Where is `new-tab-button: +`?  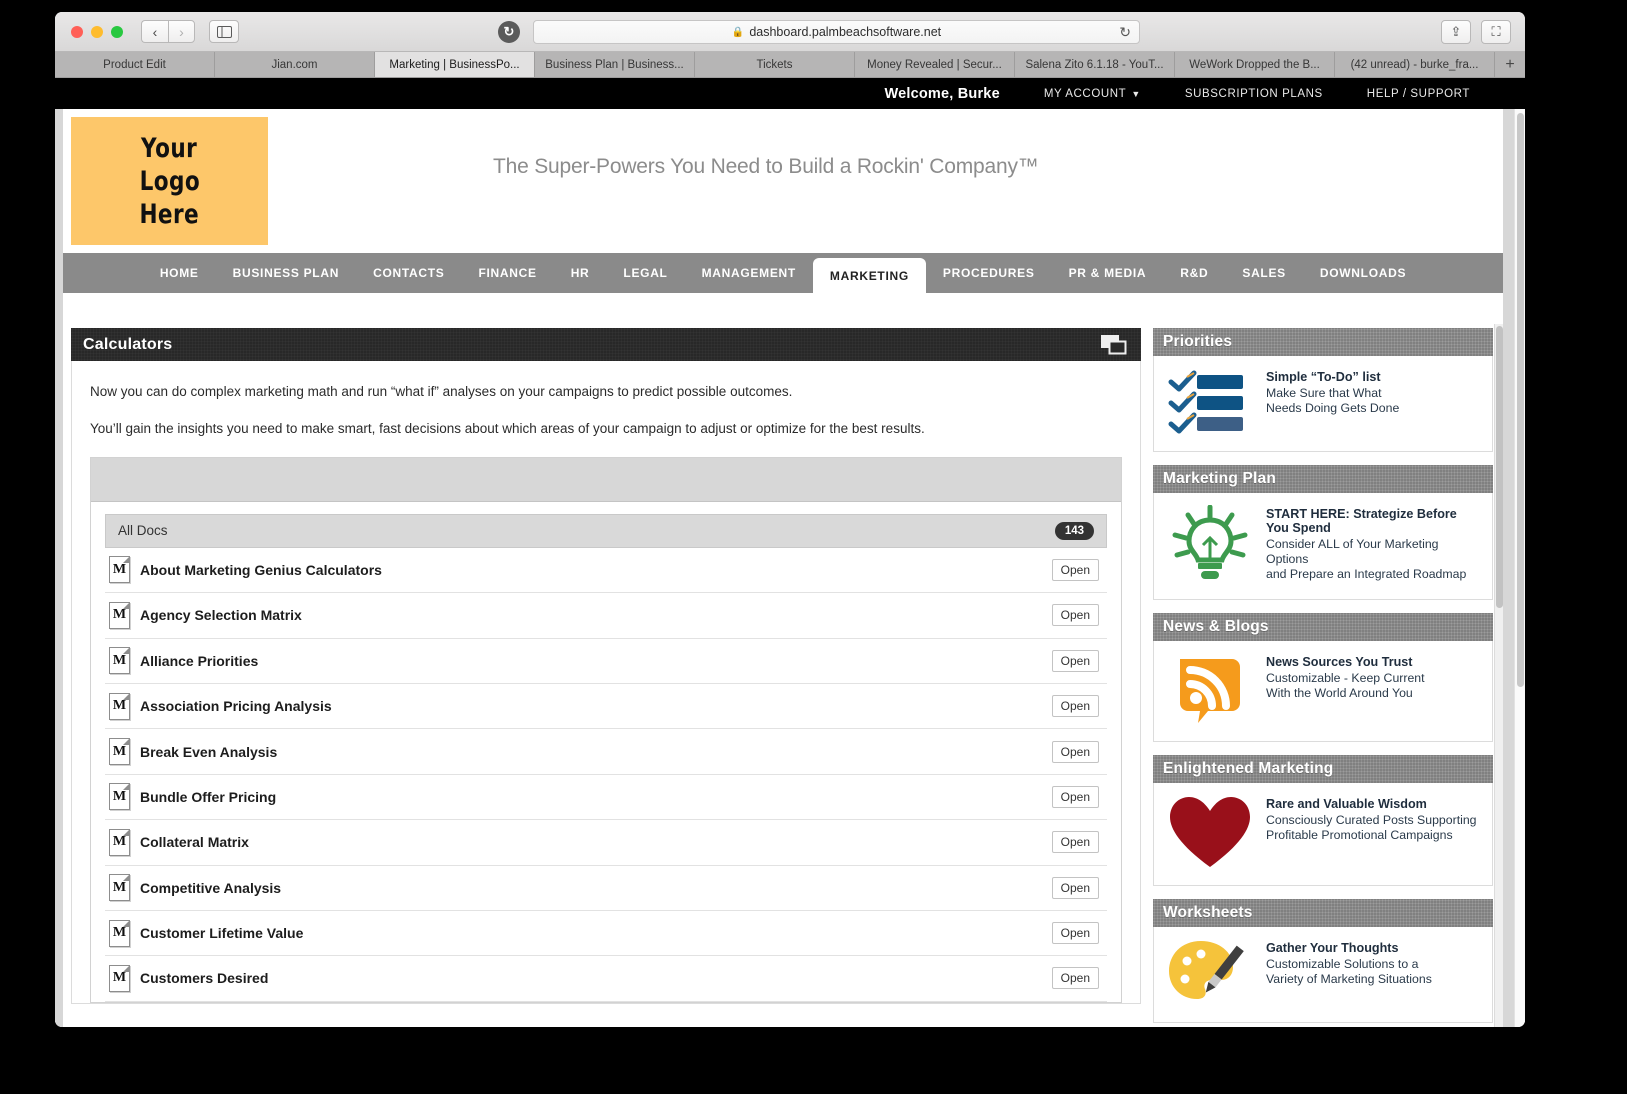 new-tab-button: + is located at coordinates (1510, 64).